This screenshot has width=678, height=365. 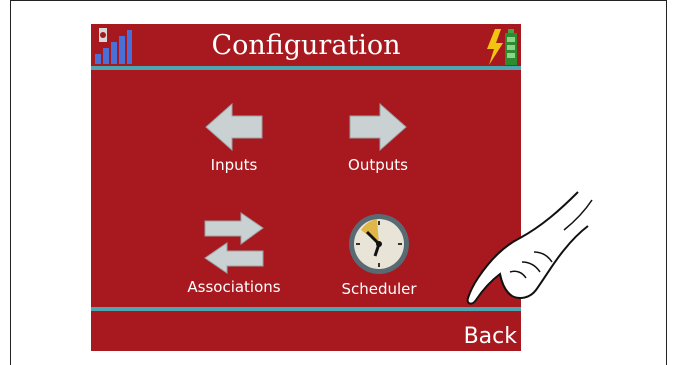 I want to click on page-title: Configuration, so click(x=306, y=45).